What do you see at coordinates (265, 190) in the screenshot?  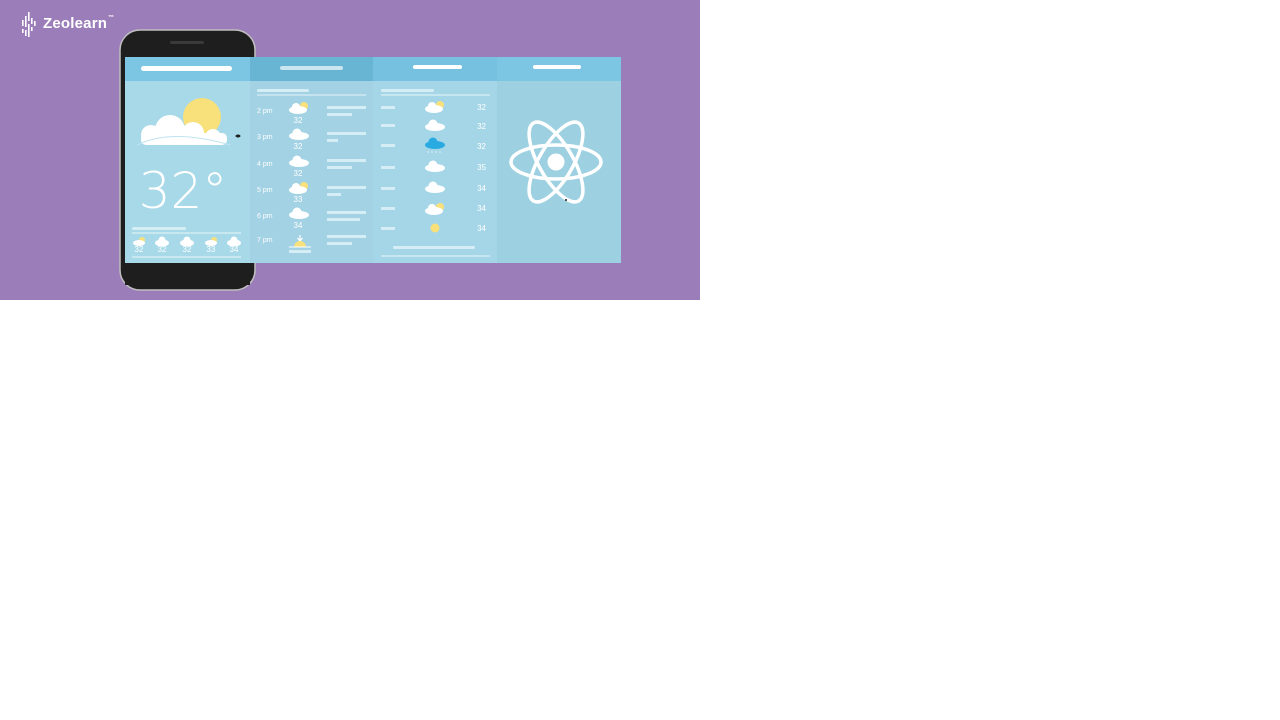 I see `hourly-time: 5 pm` at bounding box center [265, 190].